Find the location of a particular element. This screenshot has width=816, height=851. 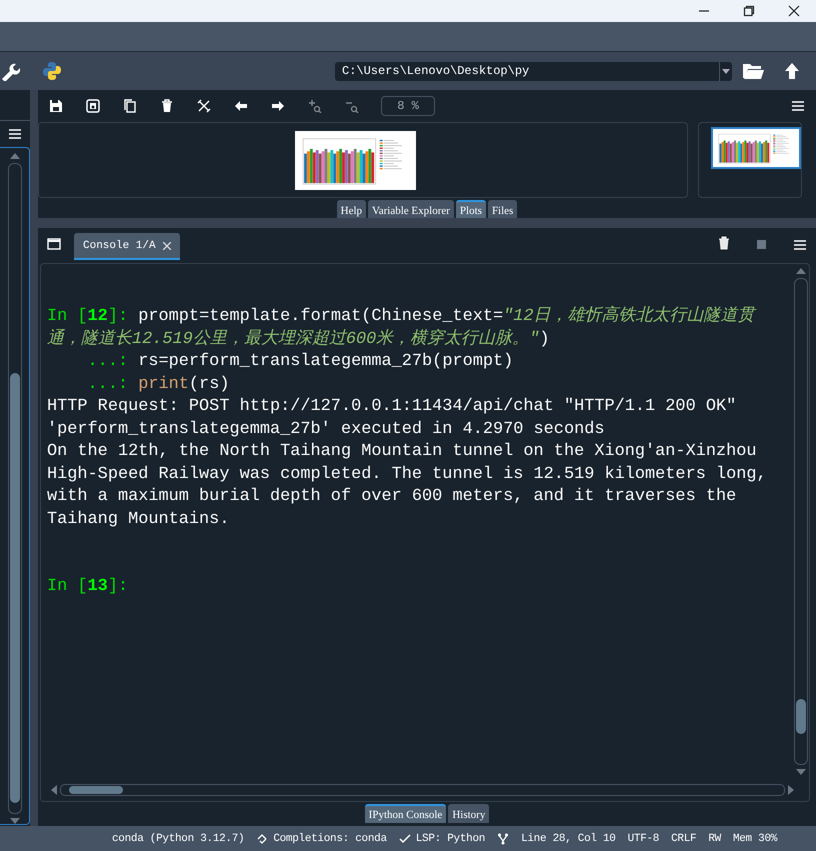

console-line: On the 12th, the North Taihang Mountain tunnel on the Xiong'an-Xinzhou is located at coordinates (402, 452).